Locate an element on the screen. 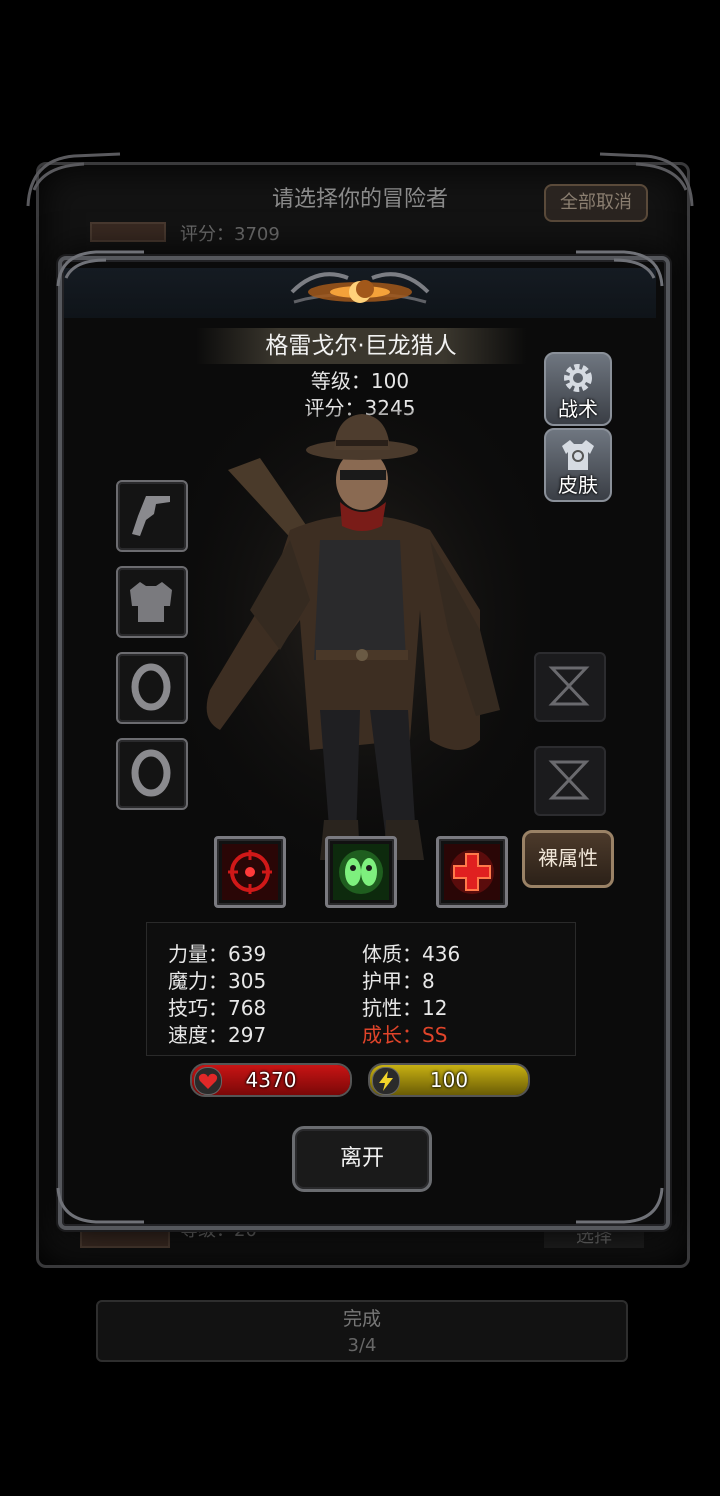  target-skill-icon is located at coordinates (250, 872).